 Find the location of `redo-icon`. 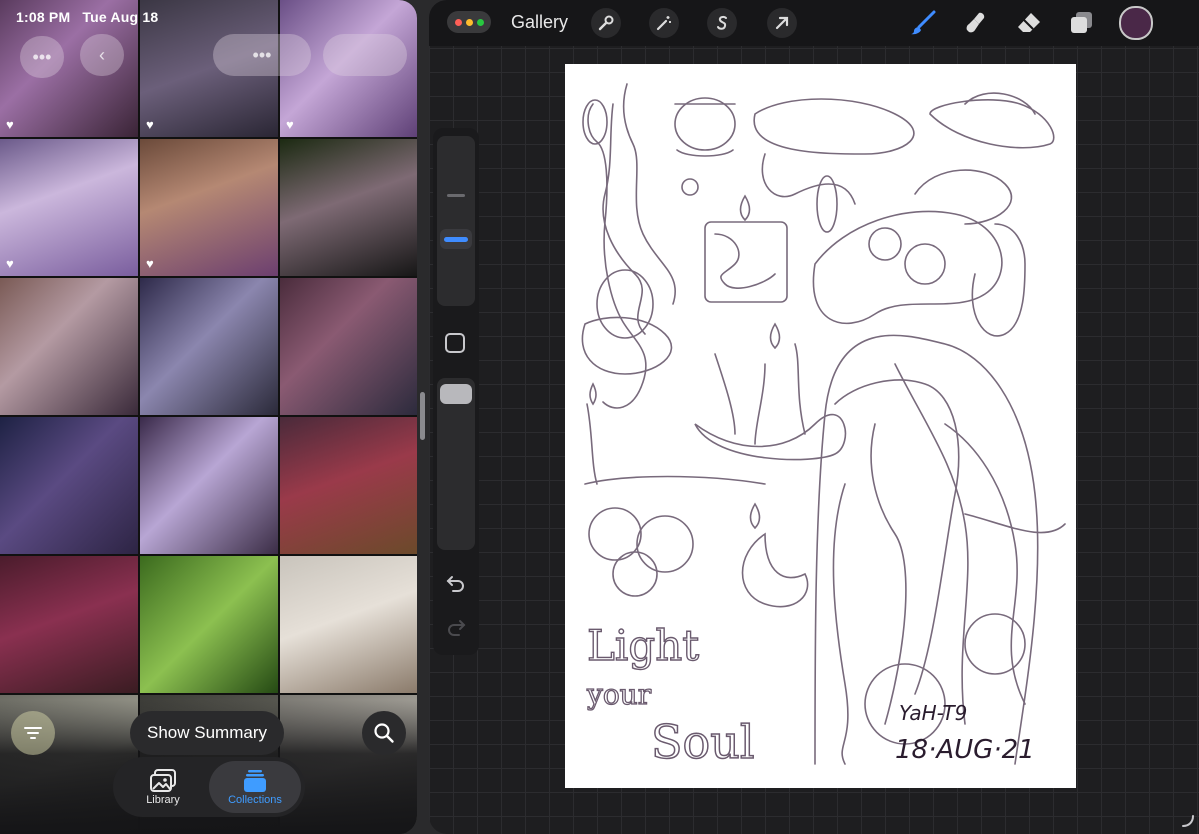

redo-icon is located at coordinates (457, 628).